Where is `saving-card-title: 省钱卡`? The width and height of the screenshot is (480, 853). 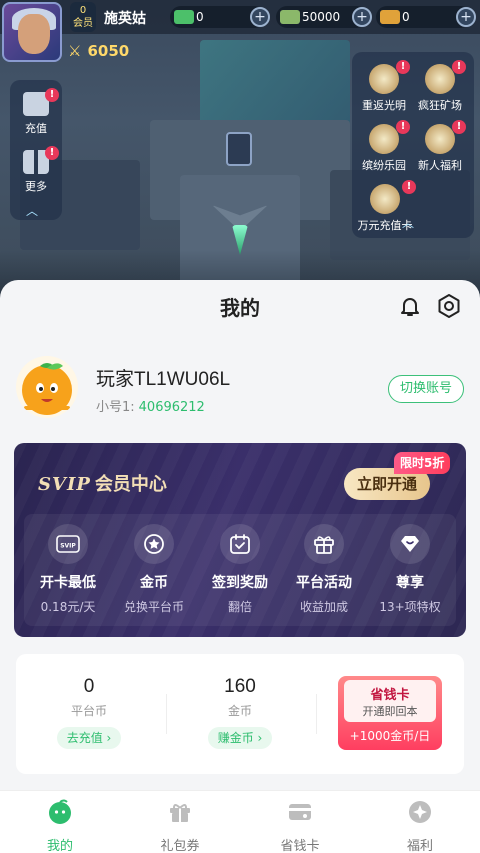 saving-card-title: 省钱卡 is located at coordinates (390, 695).